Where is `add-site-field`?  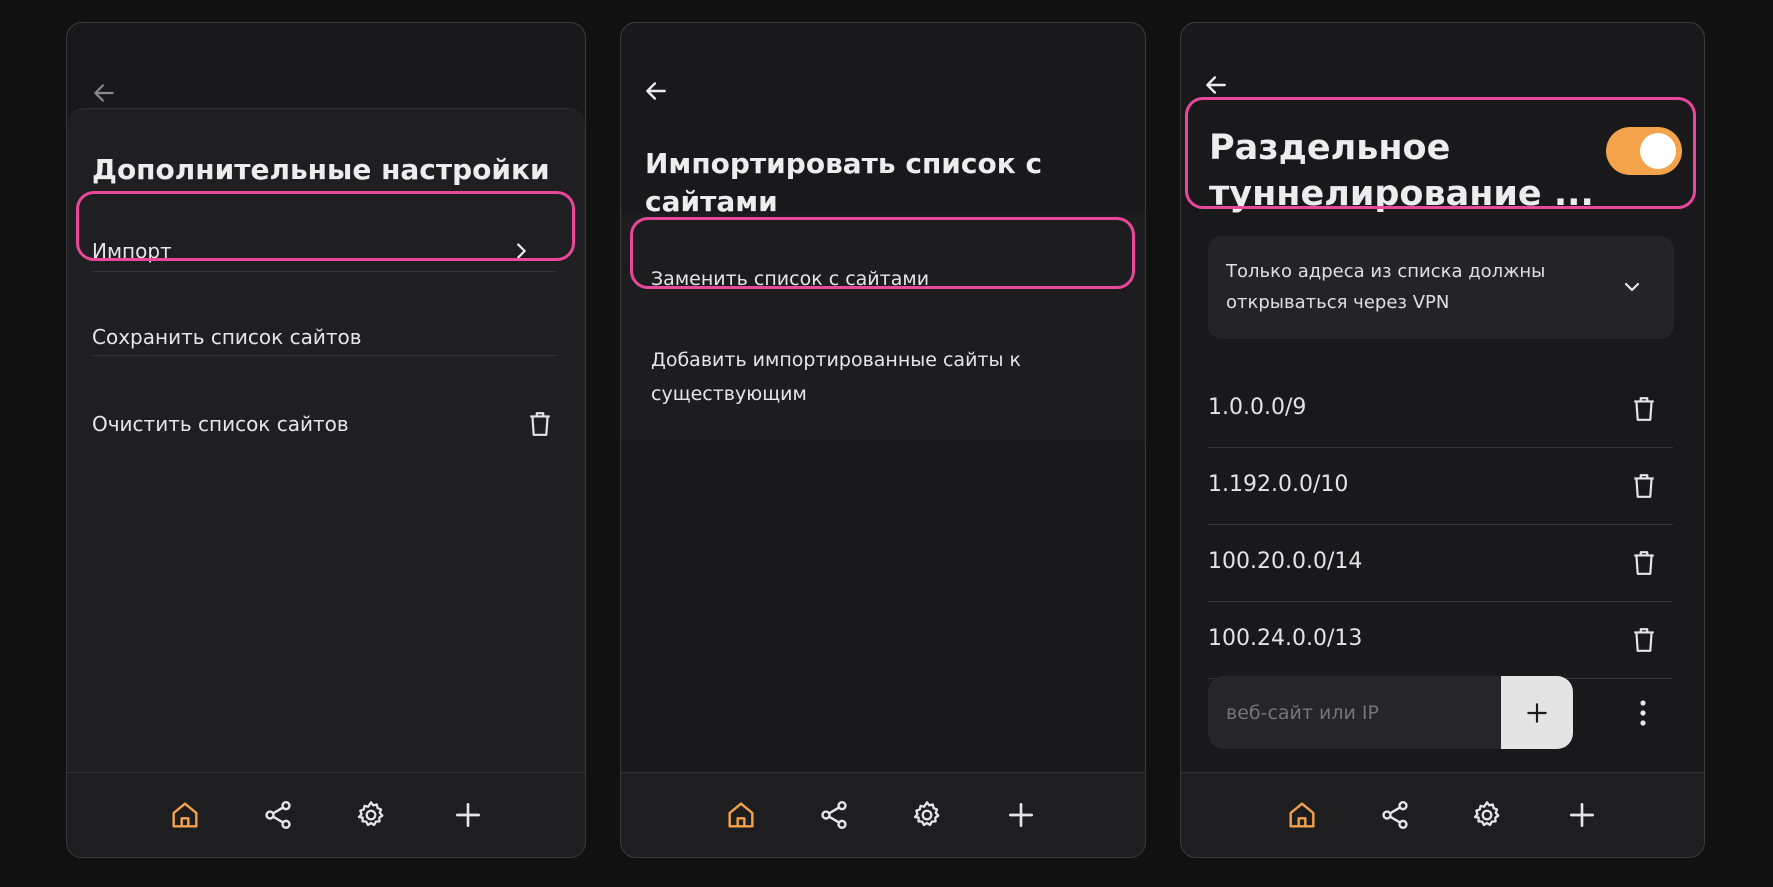
add-site-field is located at coordinates (1390, 712).